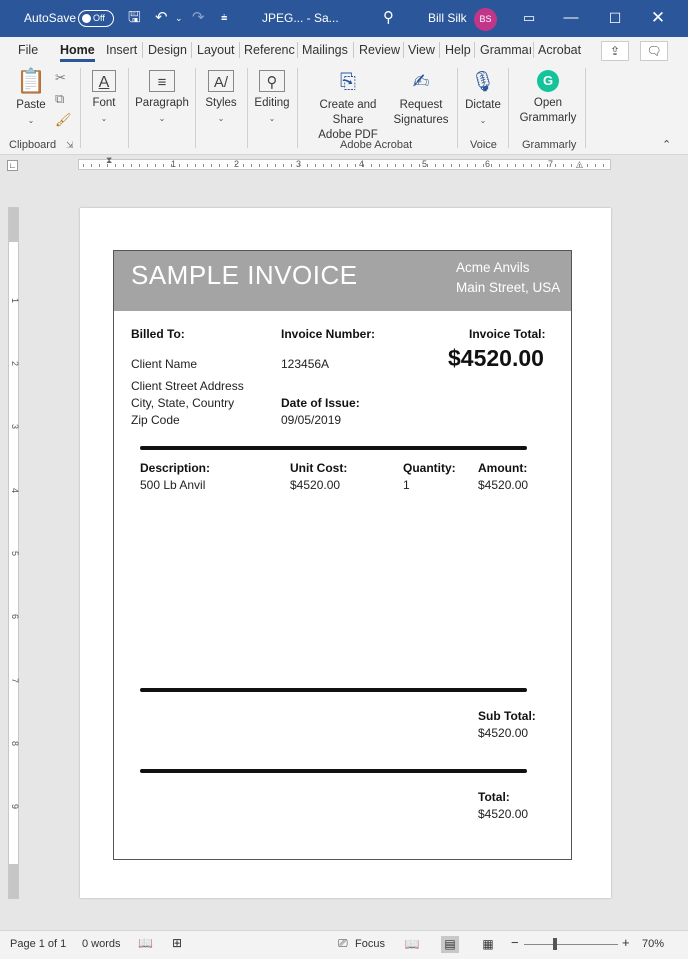 The height and width of the screenshot is (959, 688). What do you see at coordinates (63, 120) in the screenshot?
I see `format-painter-icon: 🖌` at bounding box center [63, 120].